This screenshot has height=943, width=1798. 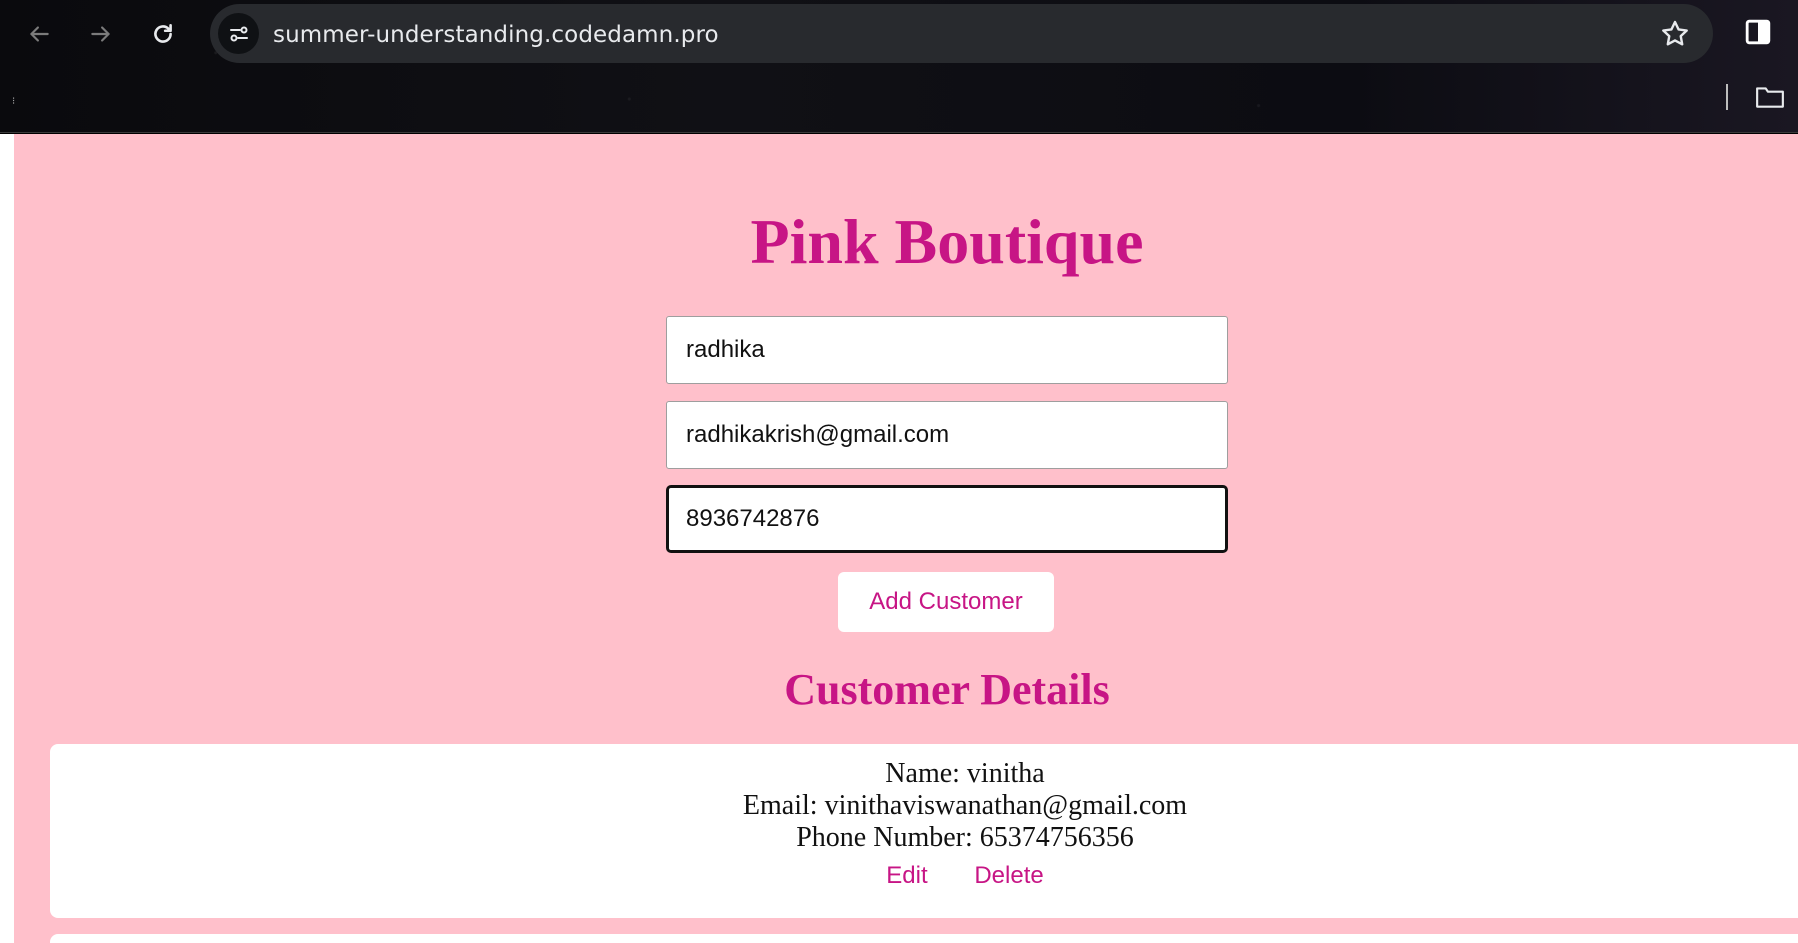 I want to click on name-input, so click(x=947, y=350).